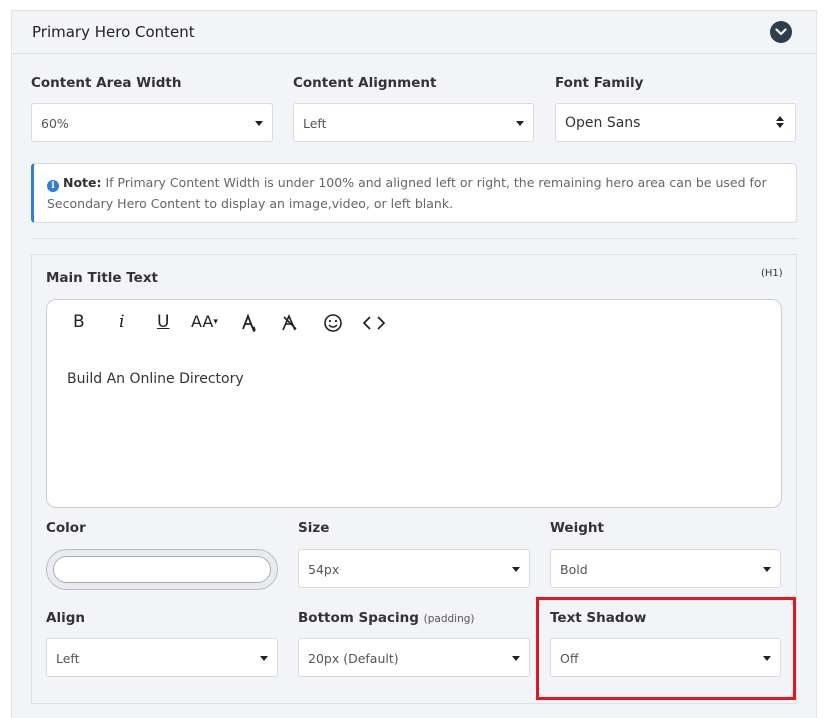  What do you see at coordinates (574, 569) in the screenshot?
I see `weight-value: Bold` at bounding box center [574, 569].